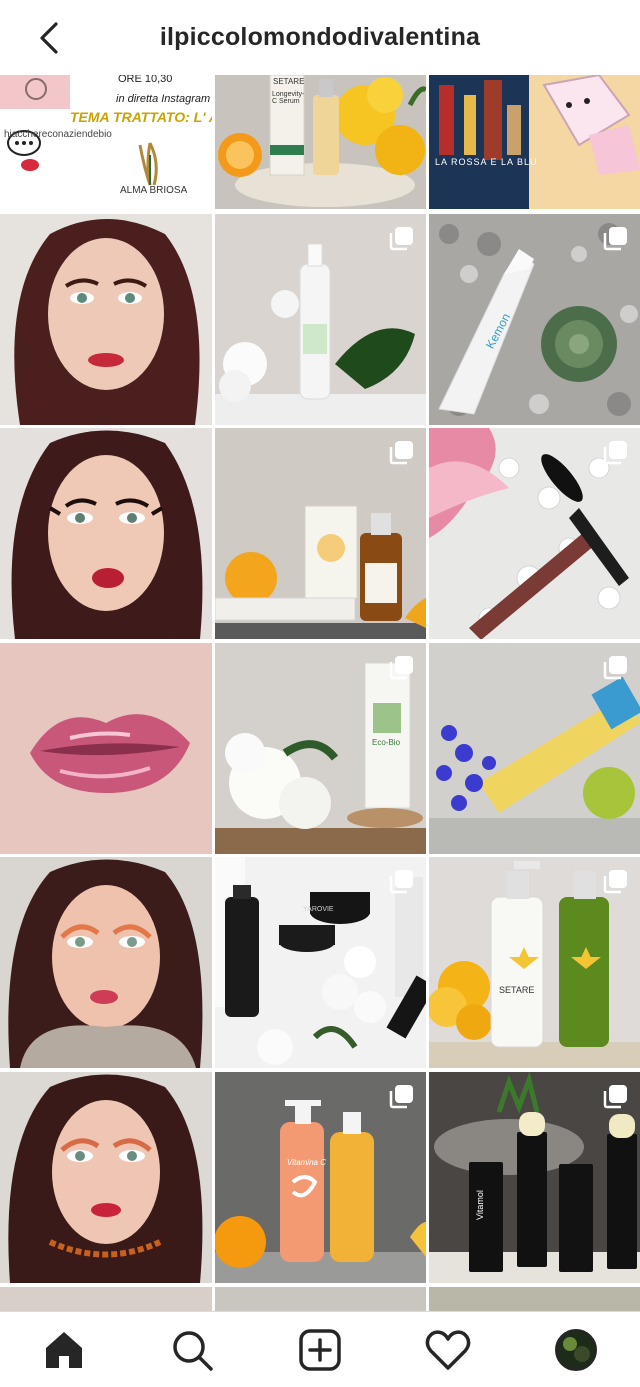 Image resolution: width=640 pixels, height=1387 pixels. What do you see at coordinates (288, 98) in the screenshot?
I see `product-sublabel: Longevity-C Serum` at bounding box center [288, 98].